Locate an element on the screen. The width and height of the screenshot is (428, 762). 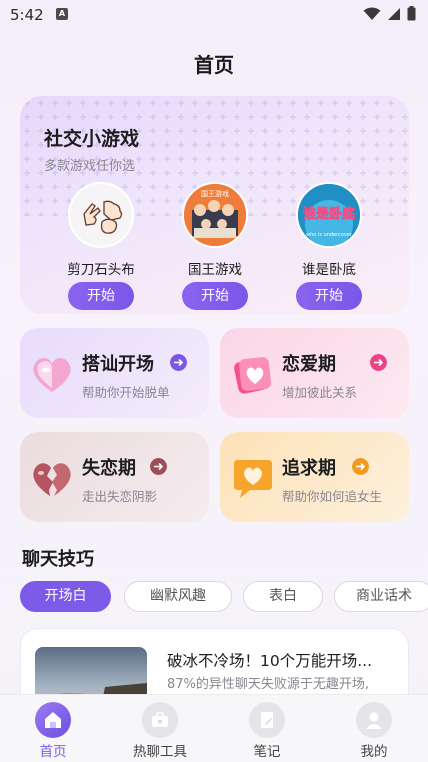
nav-item-home: 首页 is located at coordinates (53, 731).